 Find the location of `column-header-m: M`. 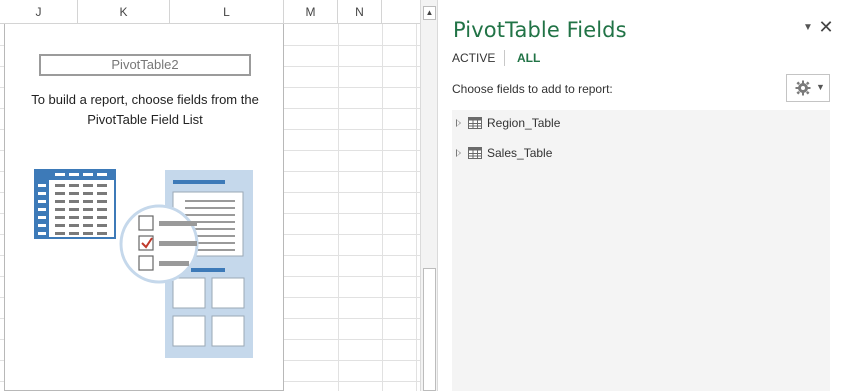

column-header-m: M is located at coordinates (311, 12).